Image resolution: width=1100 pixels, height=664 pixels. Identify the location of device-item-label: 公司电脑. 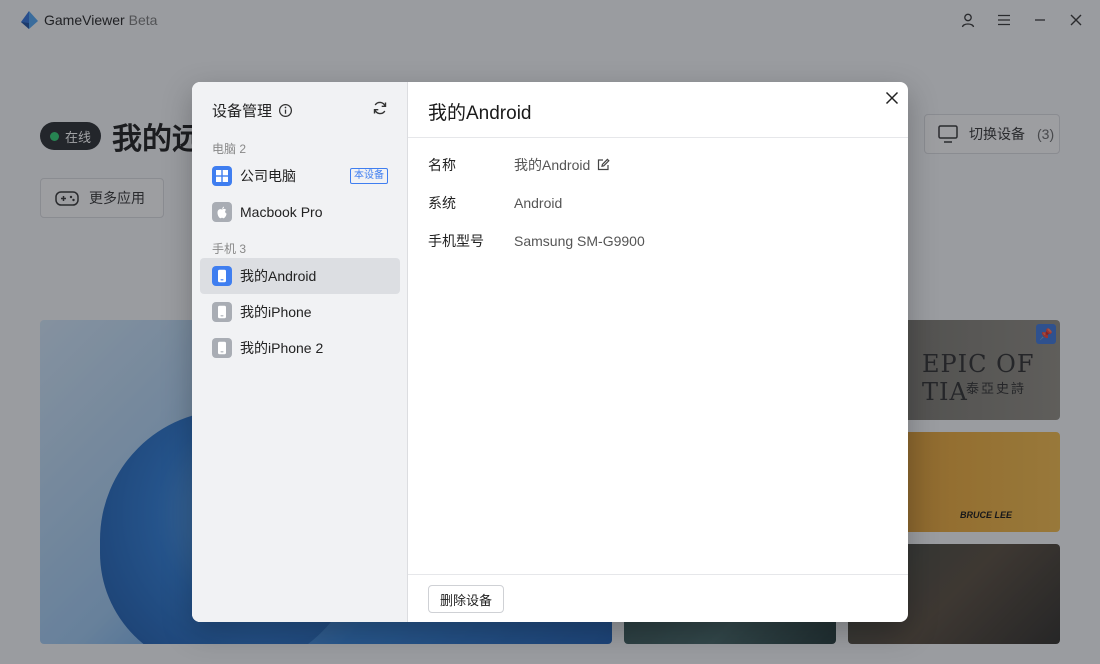
(268, 176).